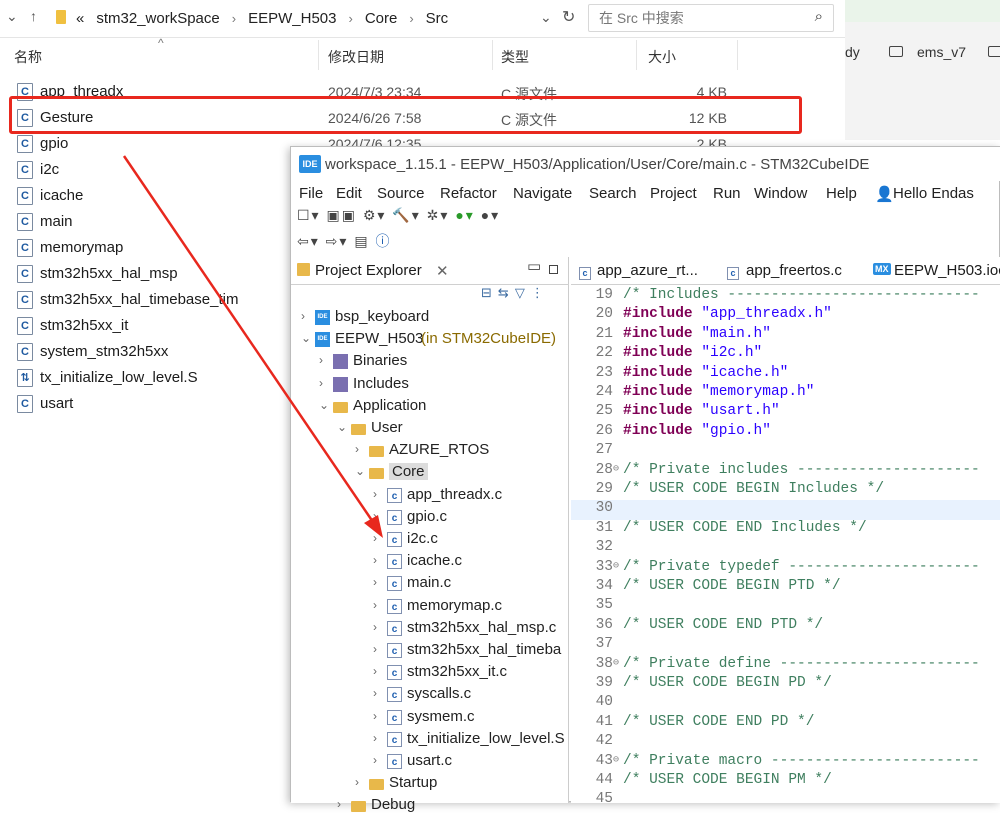  Describe the element at coordinates (33, 16) in the screenshot. I see `up-arrow-icon: ↑` at that location.